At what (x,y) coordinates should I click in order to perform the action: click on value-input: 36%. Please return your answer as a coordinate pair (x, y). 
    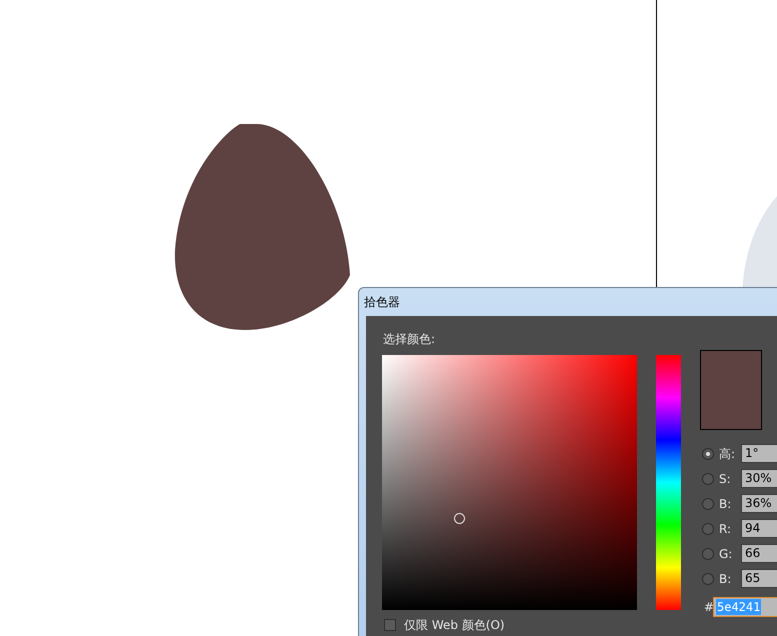
    Looking at the image, I should click on (759, 503).